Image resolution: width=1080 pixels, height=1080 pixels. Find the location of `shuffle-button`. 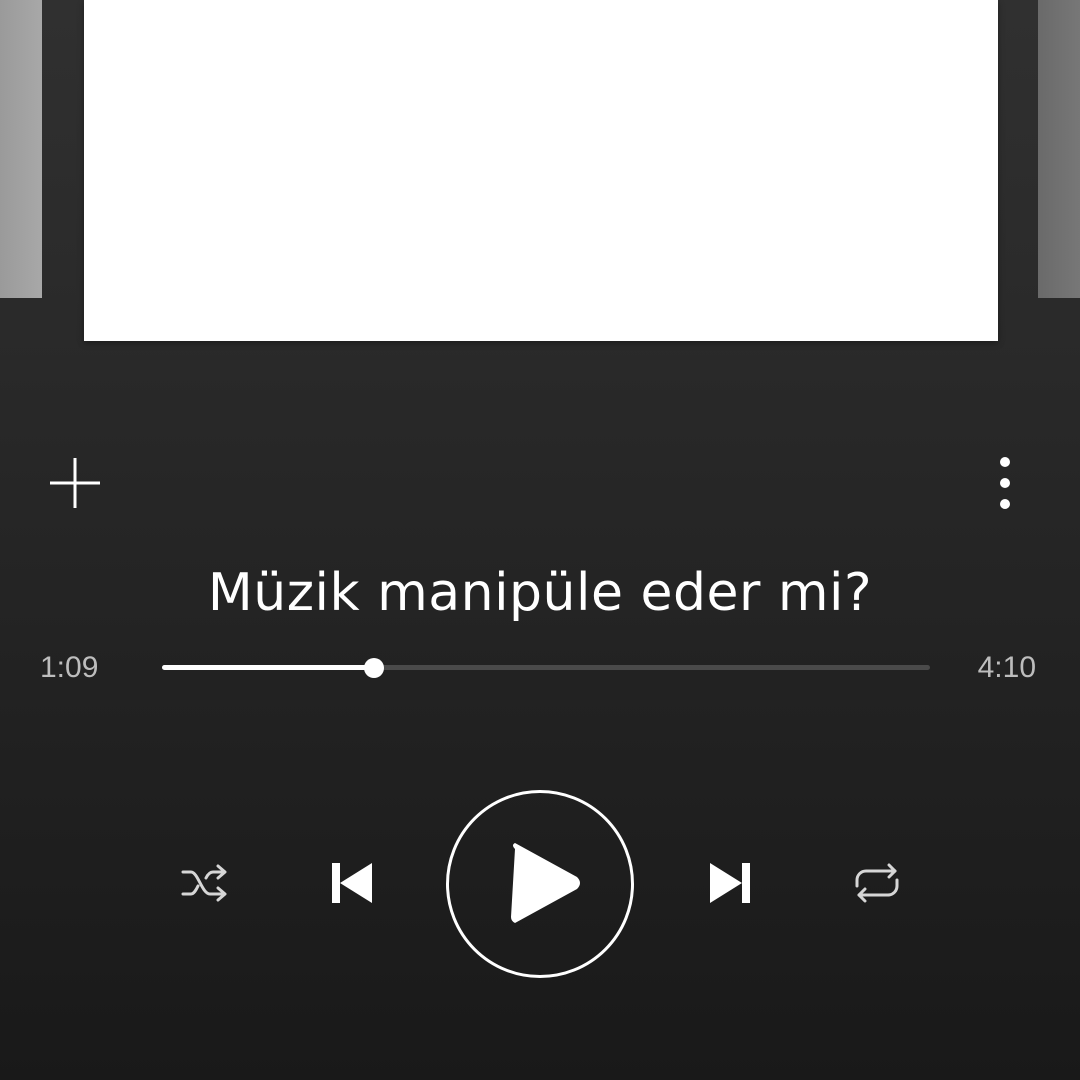

shuffle-button is located at coordinates (205, 883).